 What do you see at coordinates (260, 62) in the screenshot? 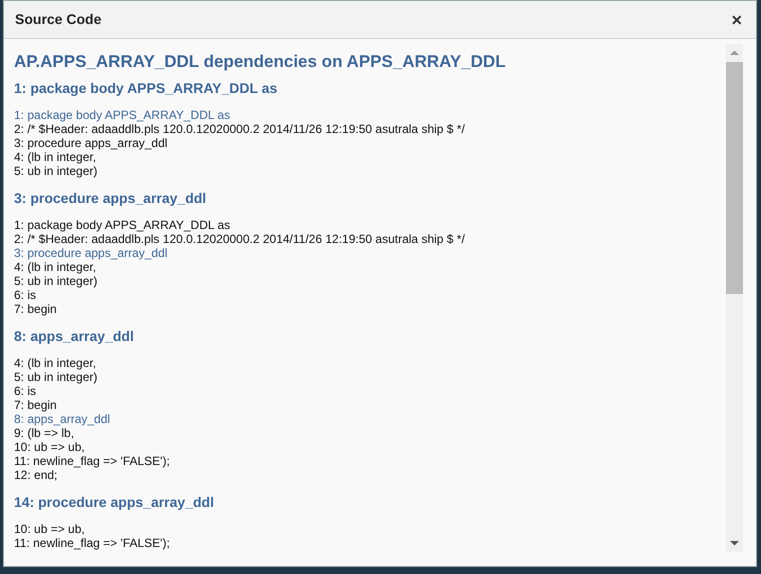
I see `page-heading: AP.APPS_ARRAY_DDL dependencies on APPS_ARRAY_DDL` at bounding box center [260, 62].